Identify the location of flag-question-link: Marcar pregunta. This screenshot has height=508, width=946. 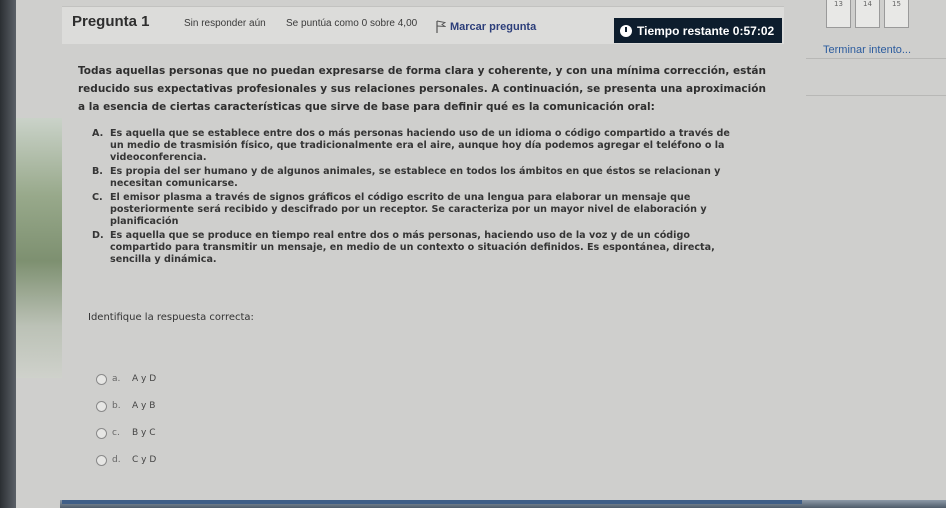
(486, 26).